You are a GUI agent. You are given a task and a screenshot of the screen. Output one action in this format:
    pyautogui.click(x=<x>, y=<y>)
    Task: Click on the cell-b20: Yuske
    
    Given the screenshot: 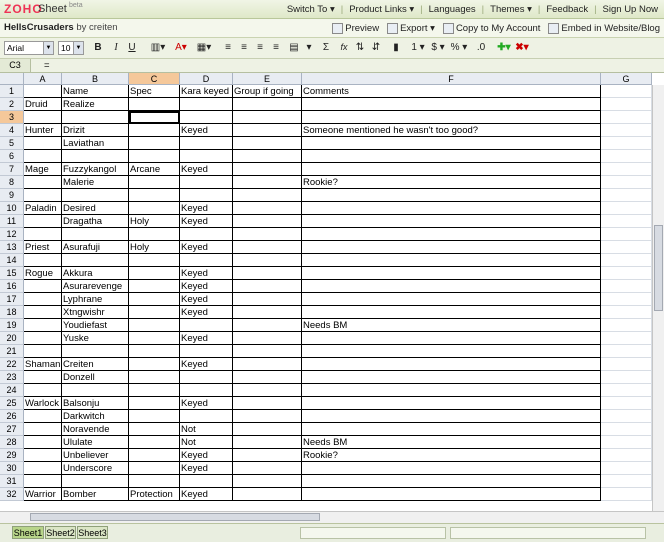 What is the action you would take?
    pyautogui.click(x=95, y=338)
    